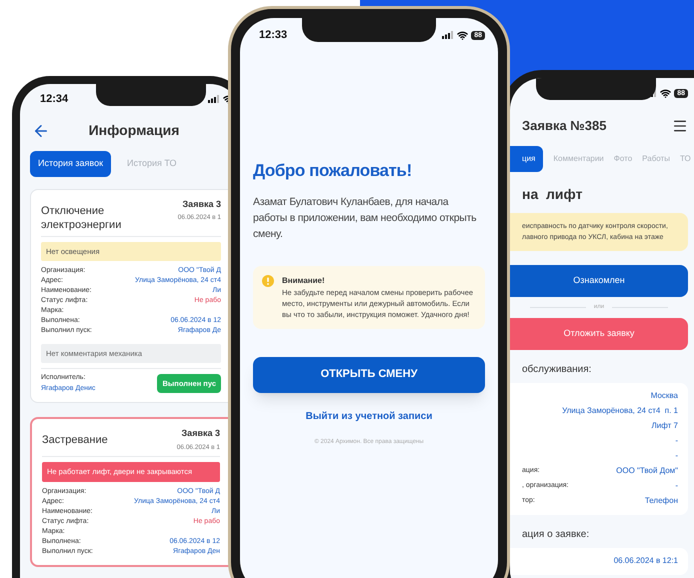 This screenshot has width=694, height=578. Describe the element at coordinates (599, 280) in the screenshot. I see `acknowledge-button: Ознакомлен` at that location.